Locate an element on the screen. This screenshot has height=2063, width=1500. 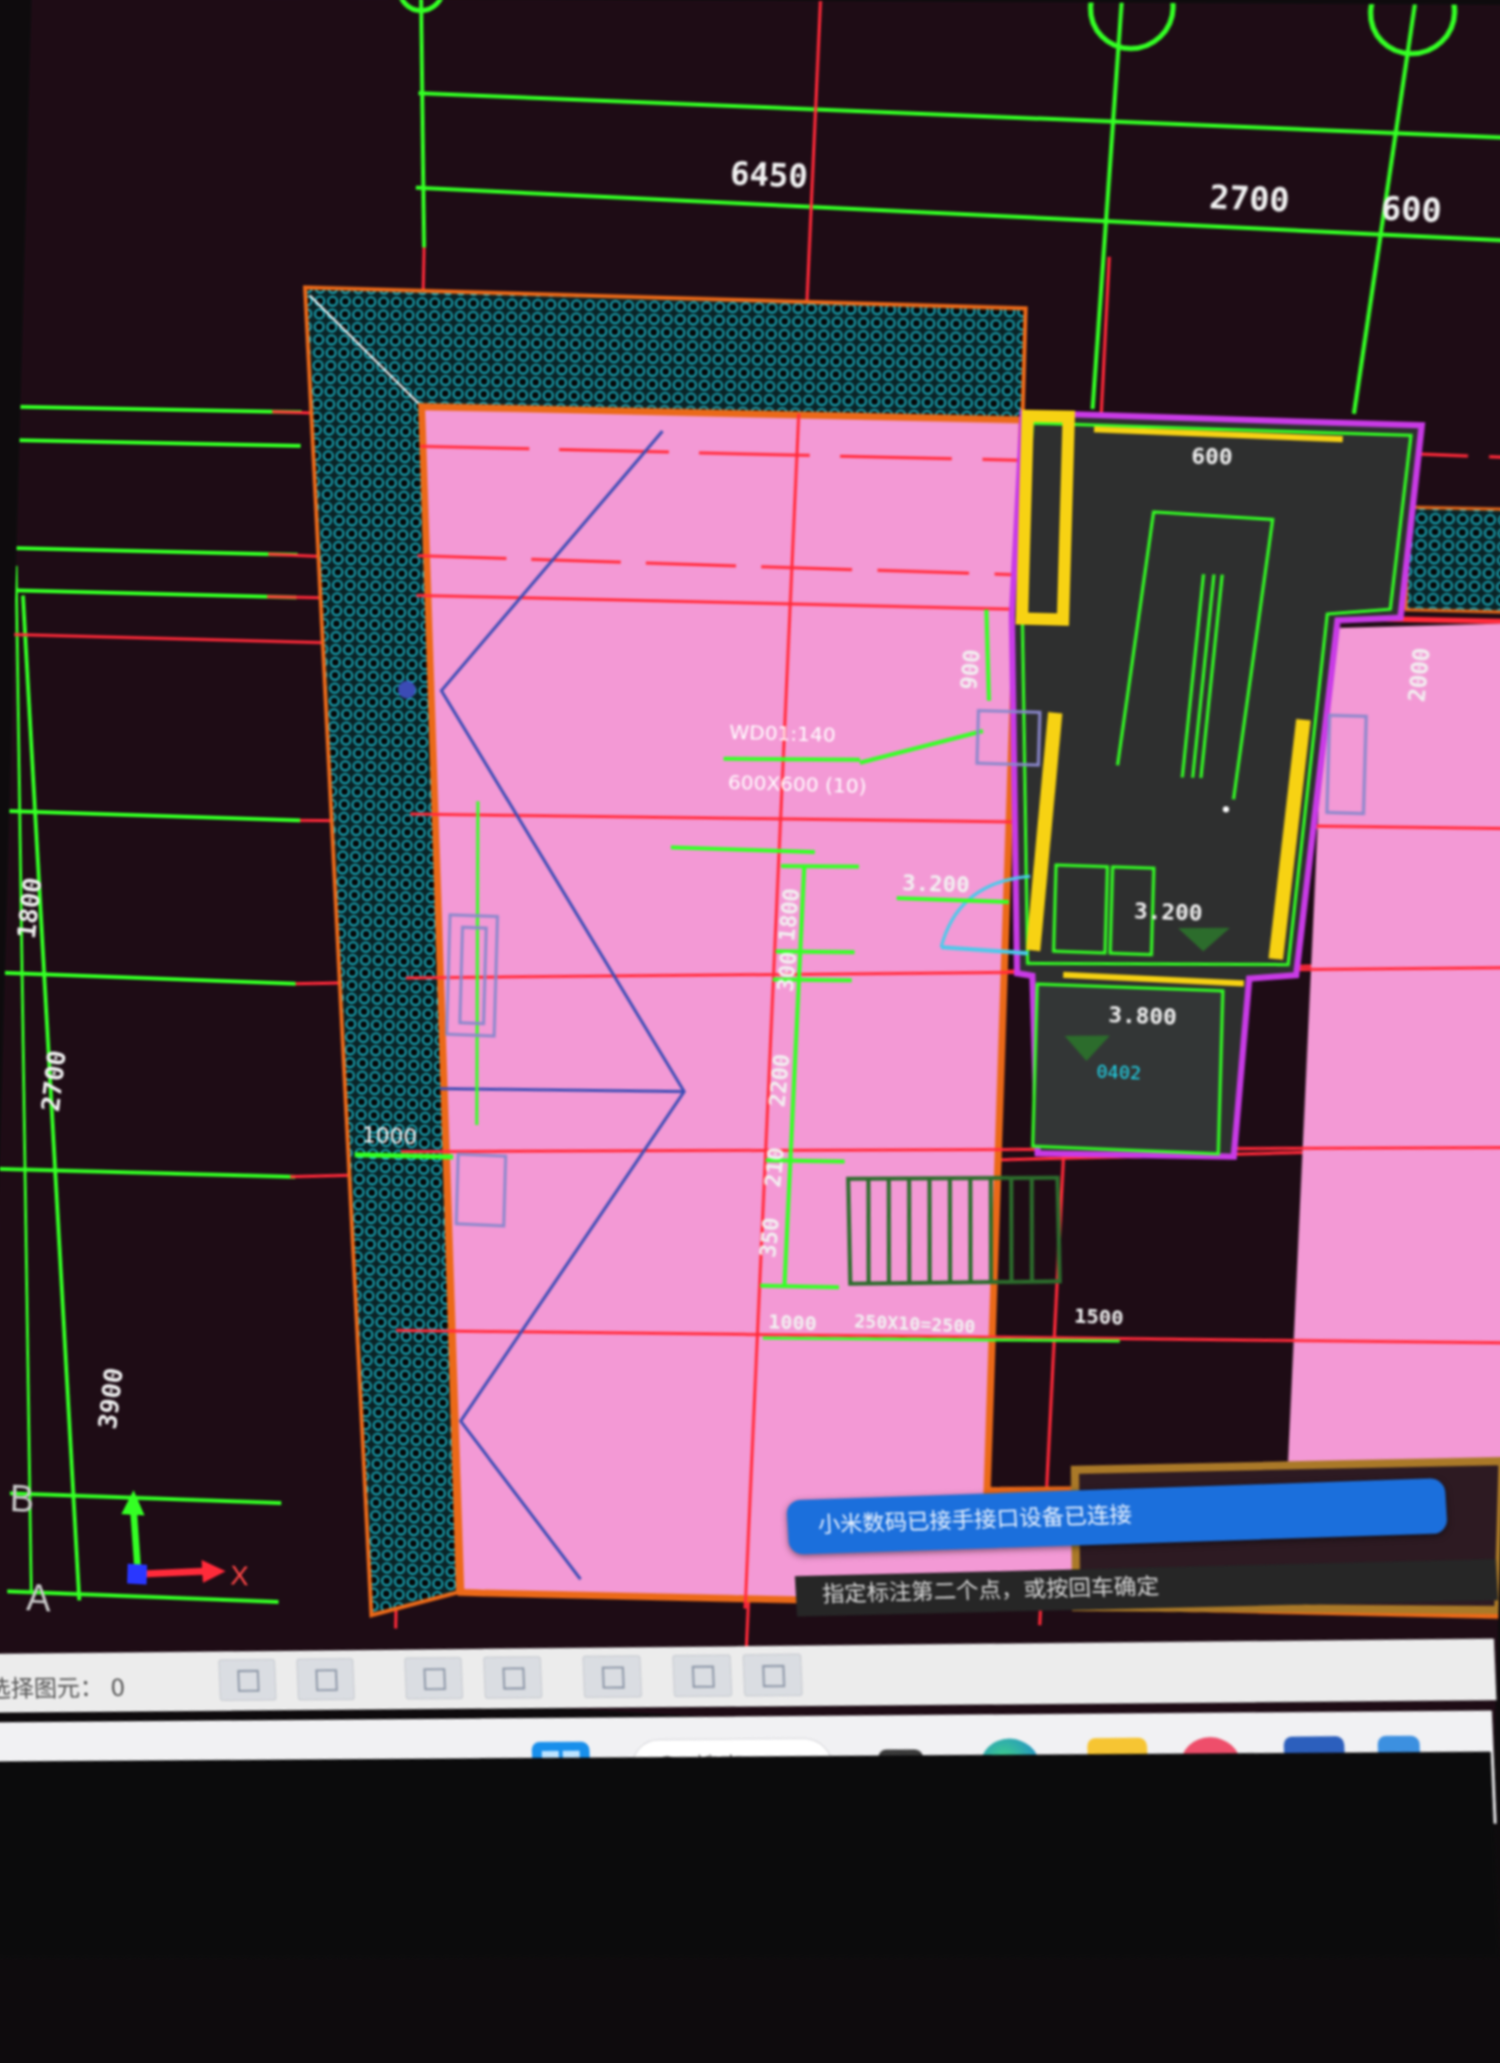
dim-inner-5: 350 is located at coordinates (770, 1237).